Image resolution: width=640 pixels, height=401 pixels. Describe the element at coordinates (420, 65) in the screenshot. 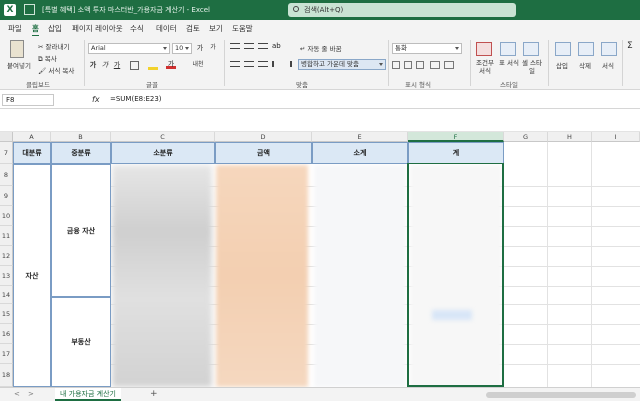

I see `comma-icon` at that location.